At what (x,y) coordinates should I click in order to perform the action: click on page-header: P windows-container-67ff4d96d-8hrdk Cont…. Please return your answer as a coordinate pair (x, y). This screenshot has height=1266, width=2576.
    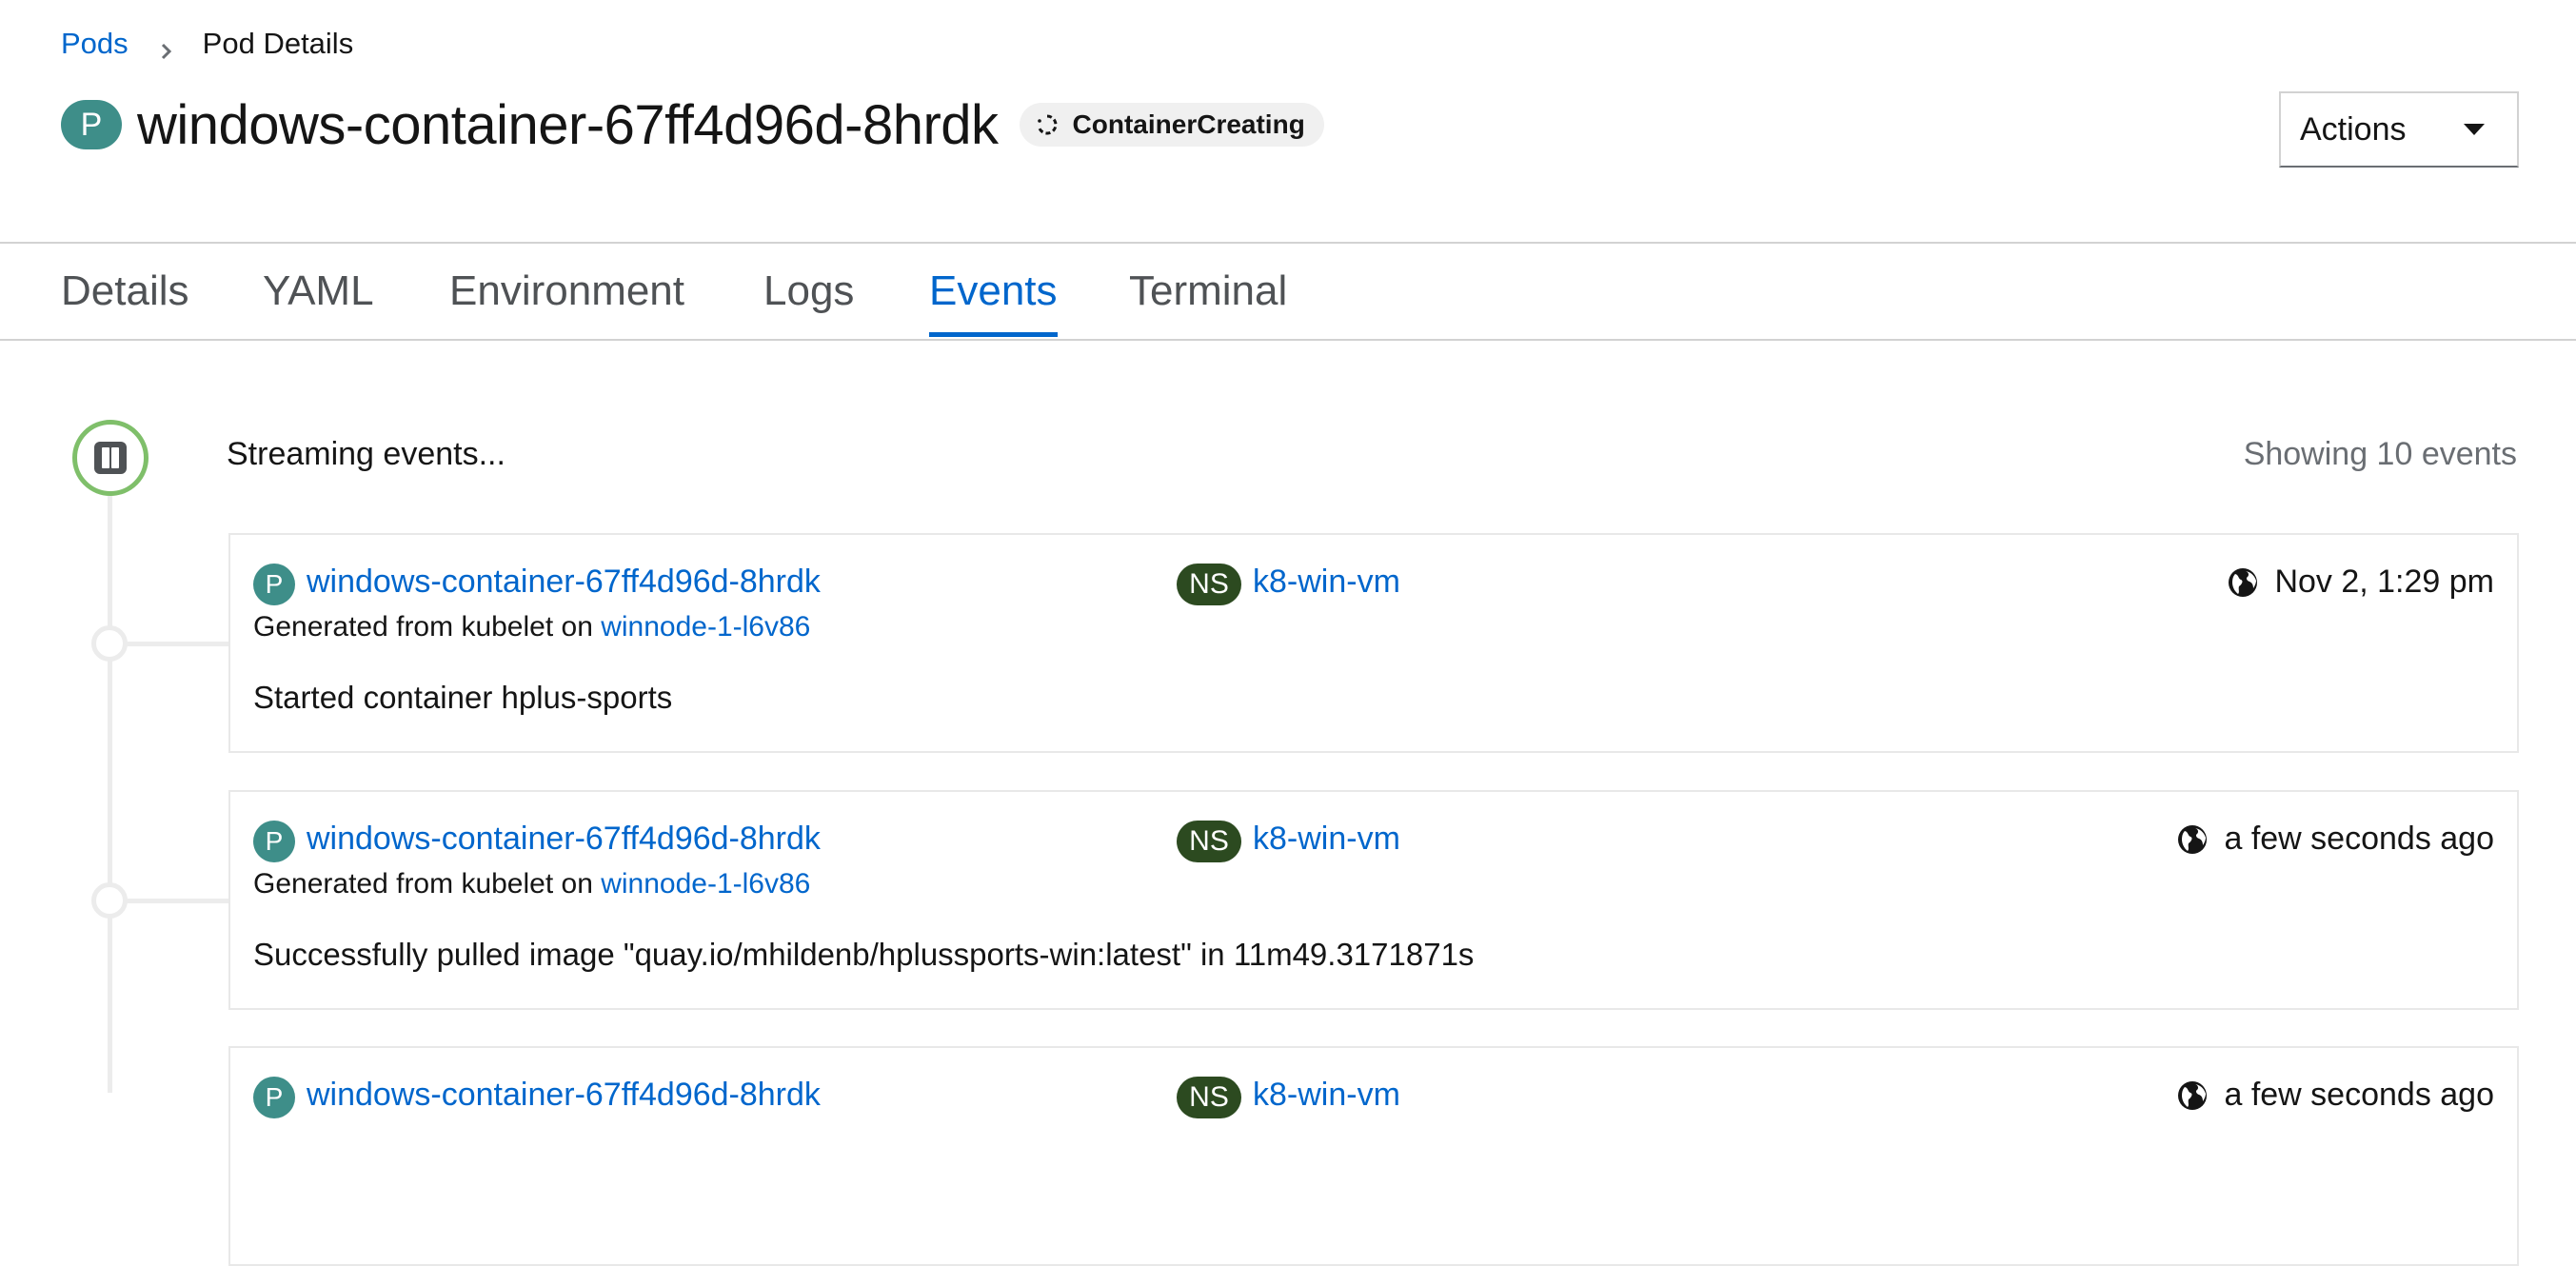
    Looking at the image, I should click on (692, 124).